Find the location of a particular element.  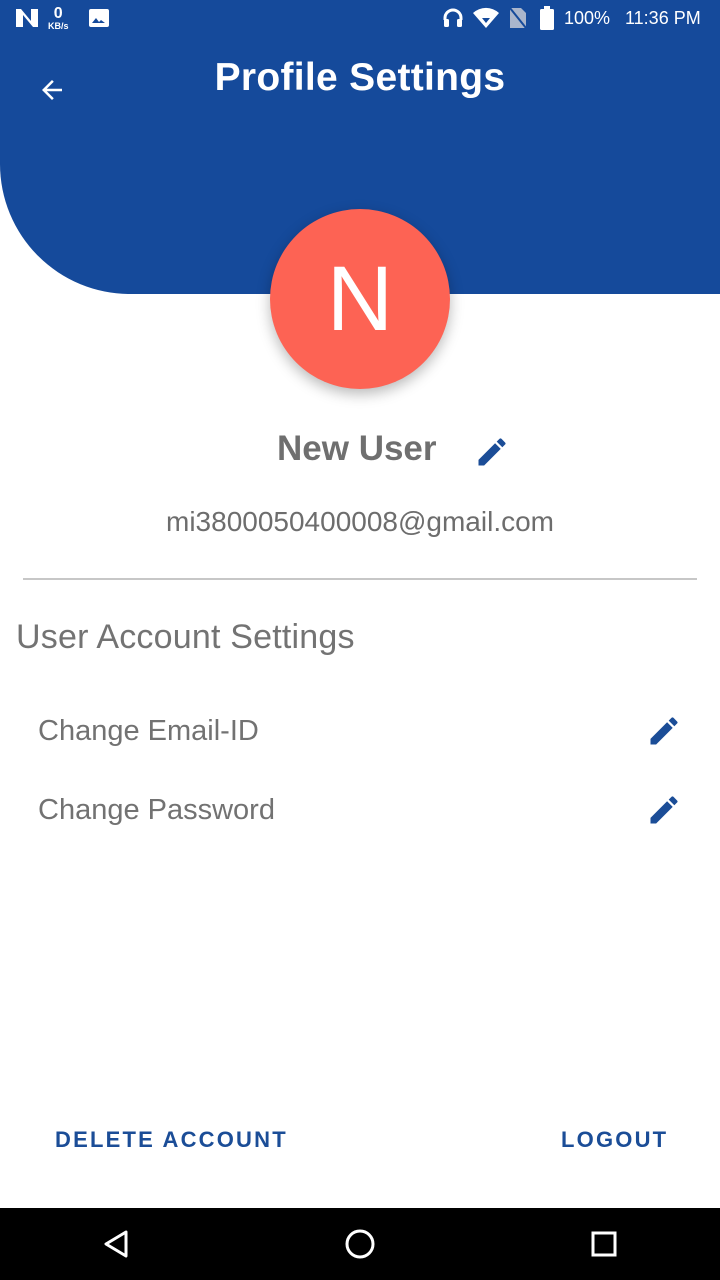

logout-button: LOGOUT is located at coordinates (614, 1140).